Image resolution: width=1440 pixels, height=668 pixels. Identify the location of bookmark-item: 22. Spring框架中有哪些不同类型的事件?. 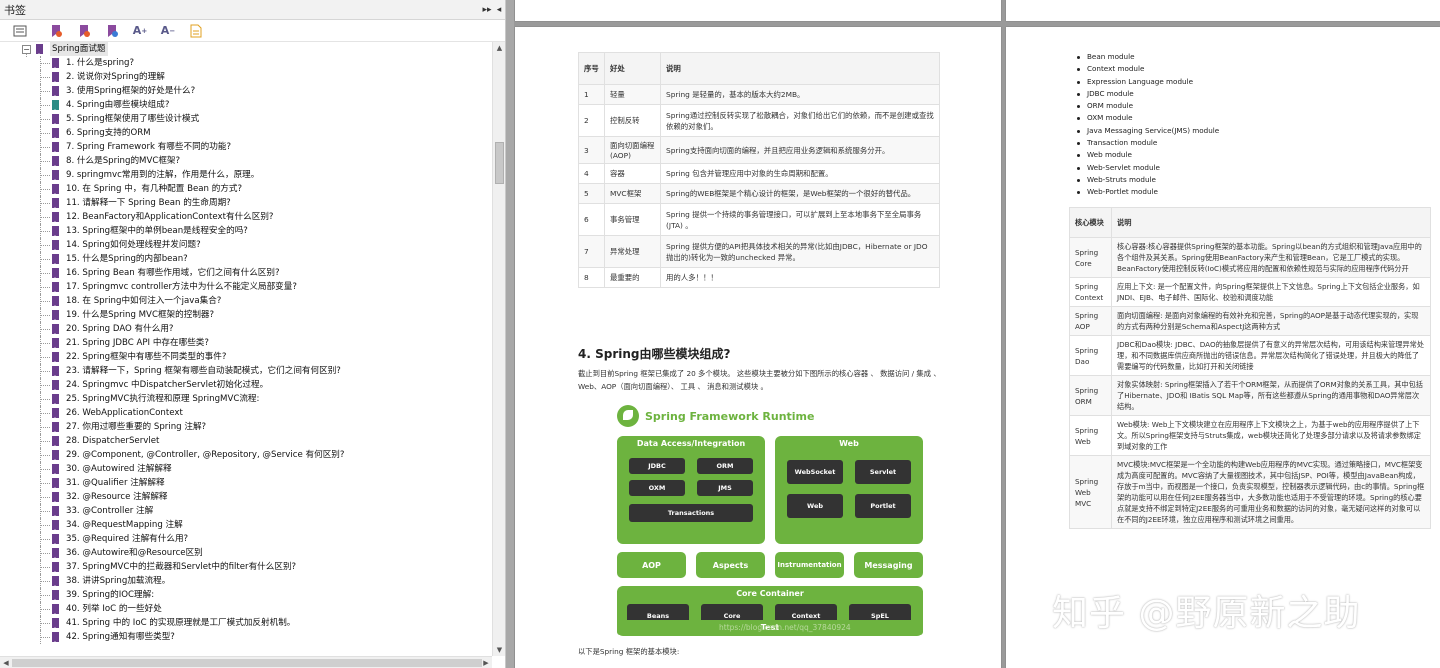
(246, 357).